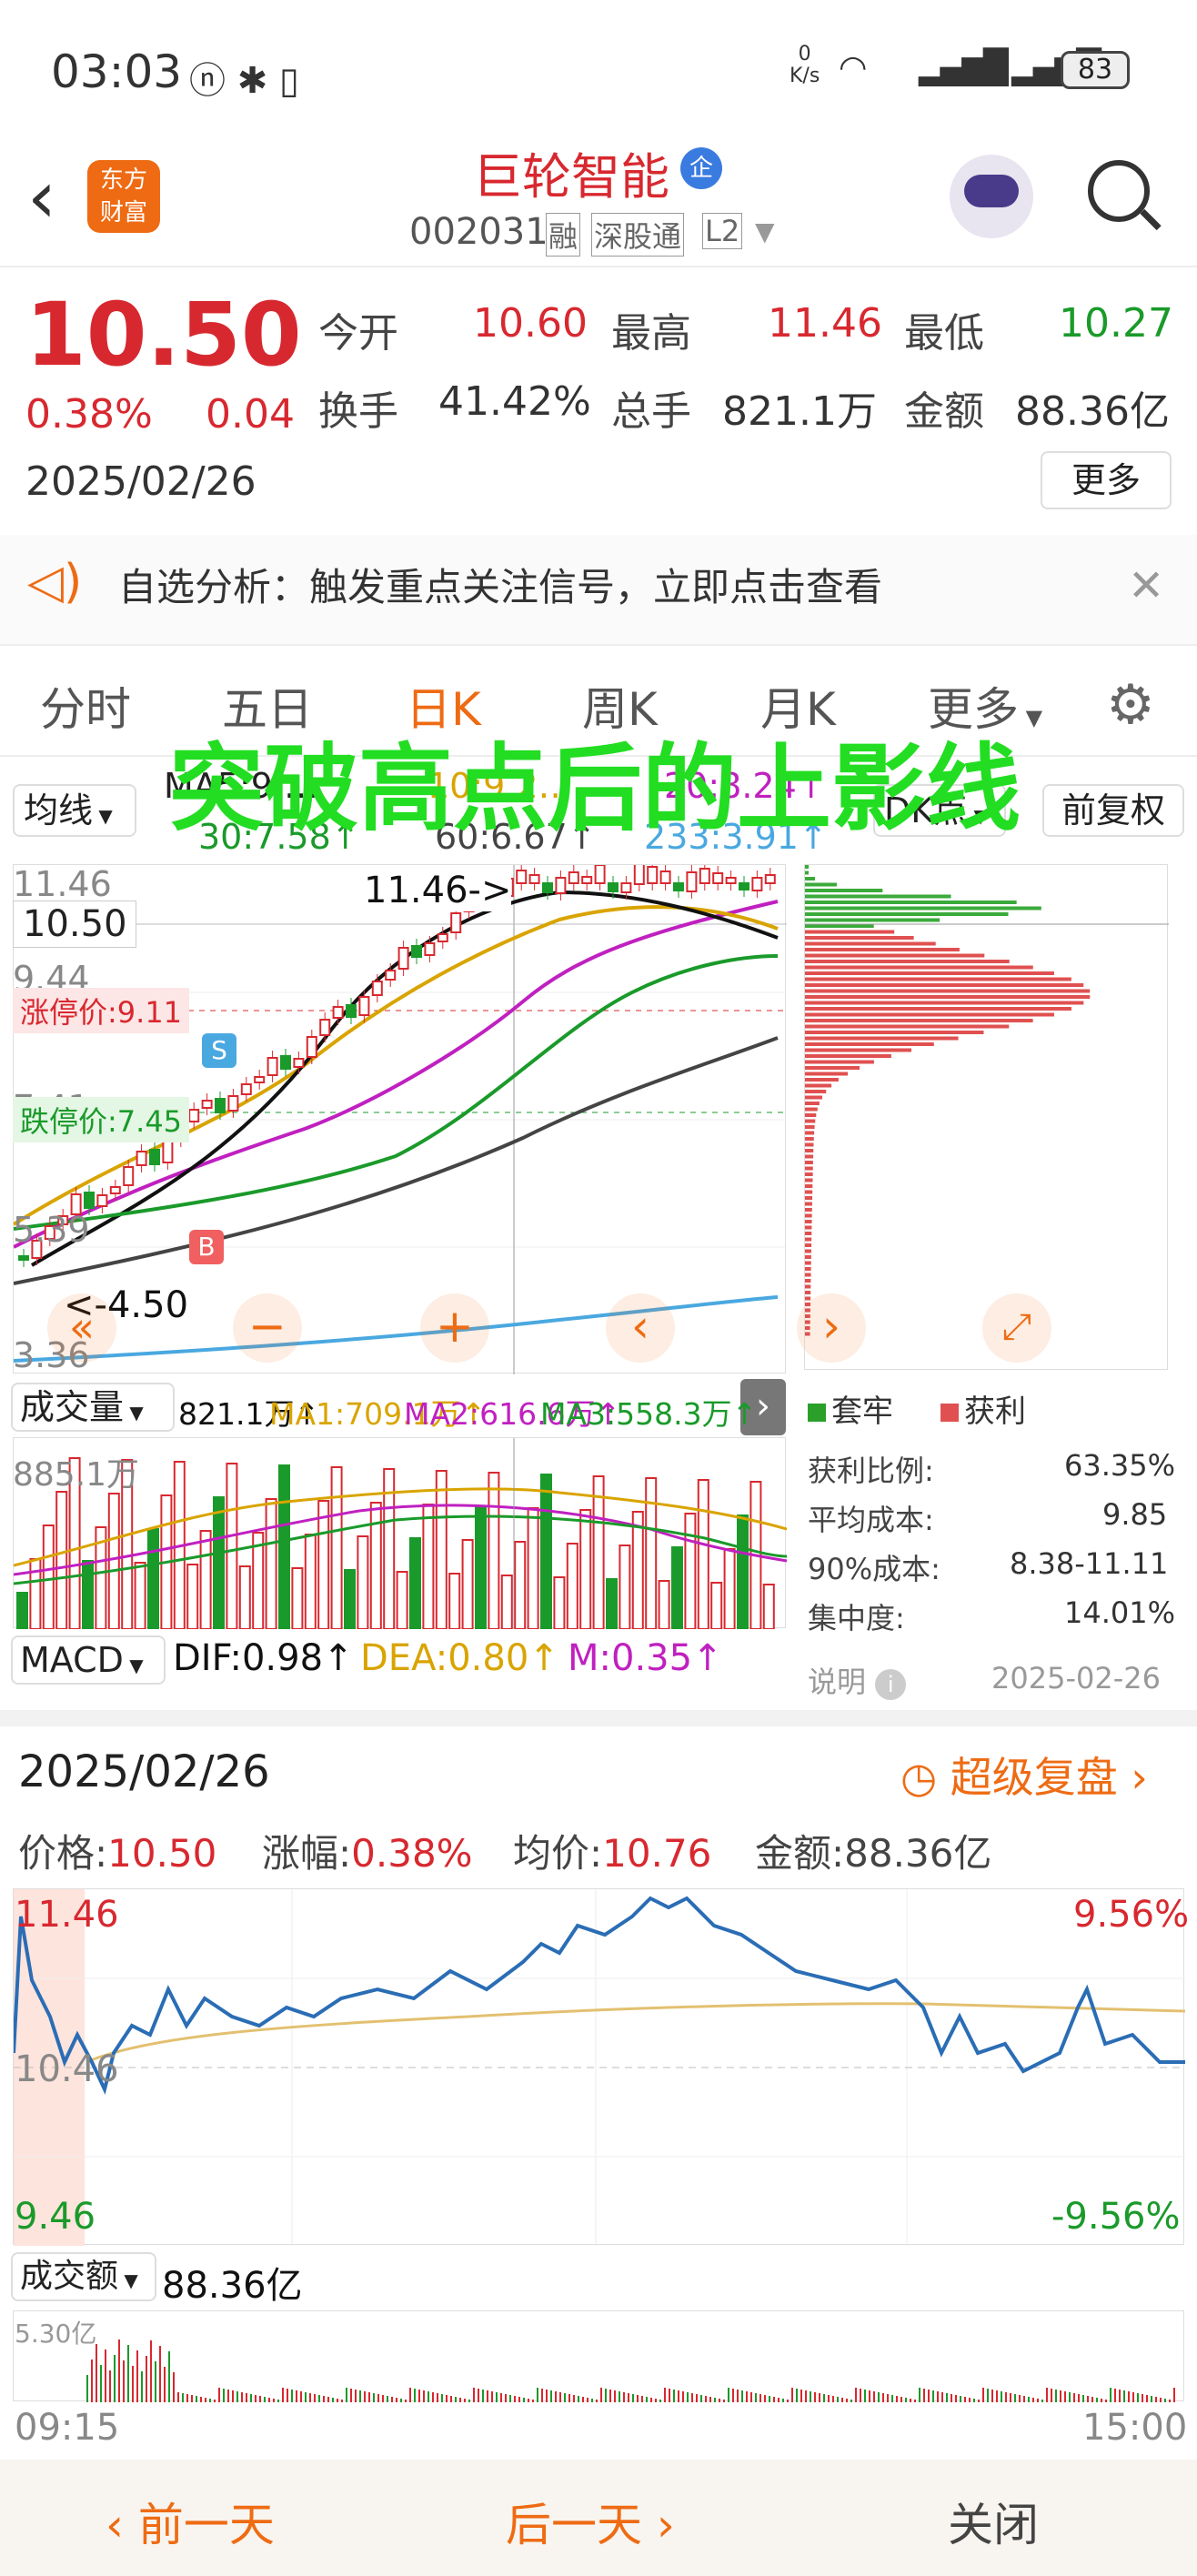  Describe the element at coordinates (76, 1475) in the screenshot. I see `volume-axis: 885.1万` at that location.